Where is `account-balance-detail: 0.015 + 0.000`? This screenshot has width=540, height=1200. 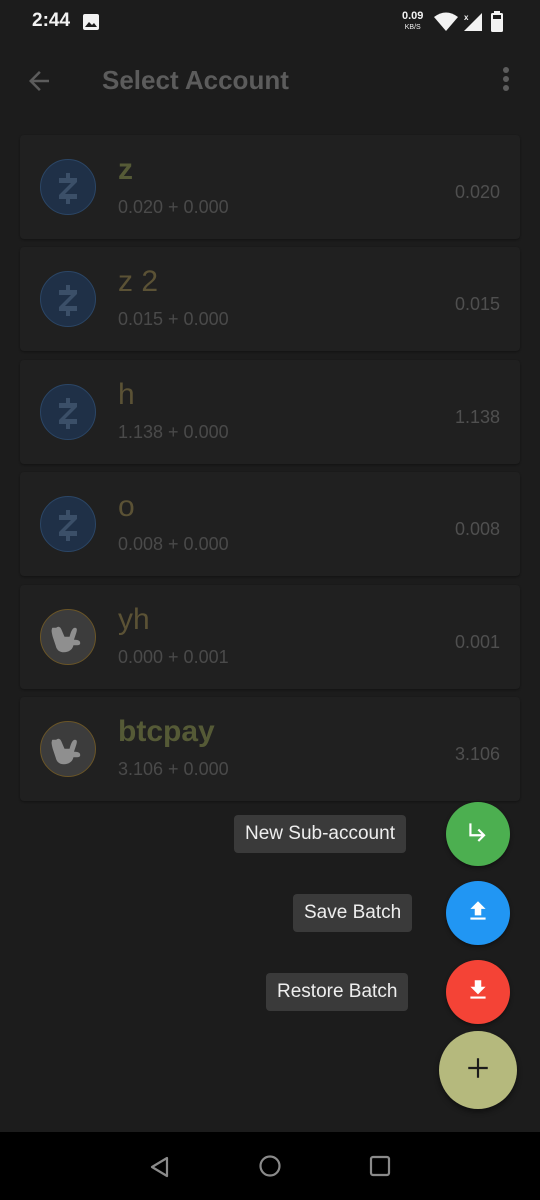
account-balance-detail: 0.015 + 0.000 is located at coordinates (173, 319).